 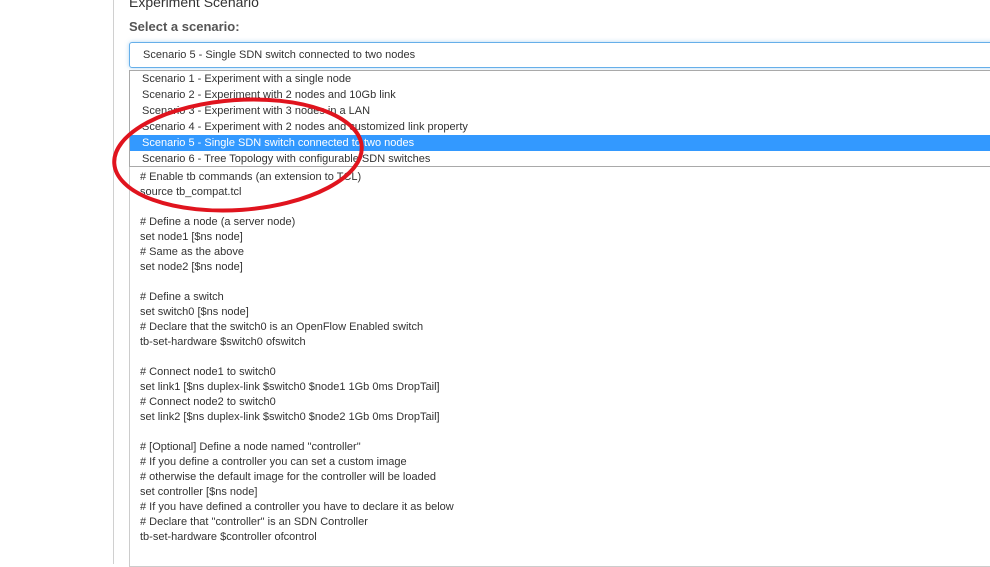 What do you see at coordinates (184, 26) in the screenshot?
I see `select-scenario-label: Select a scenario:` at bounding box center [184, 26].